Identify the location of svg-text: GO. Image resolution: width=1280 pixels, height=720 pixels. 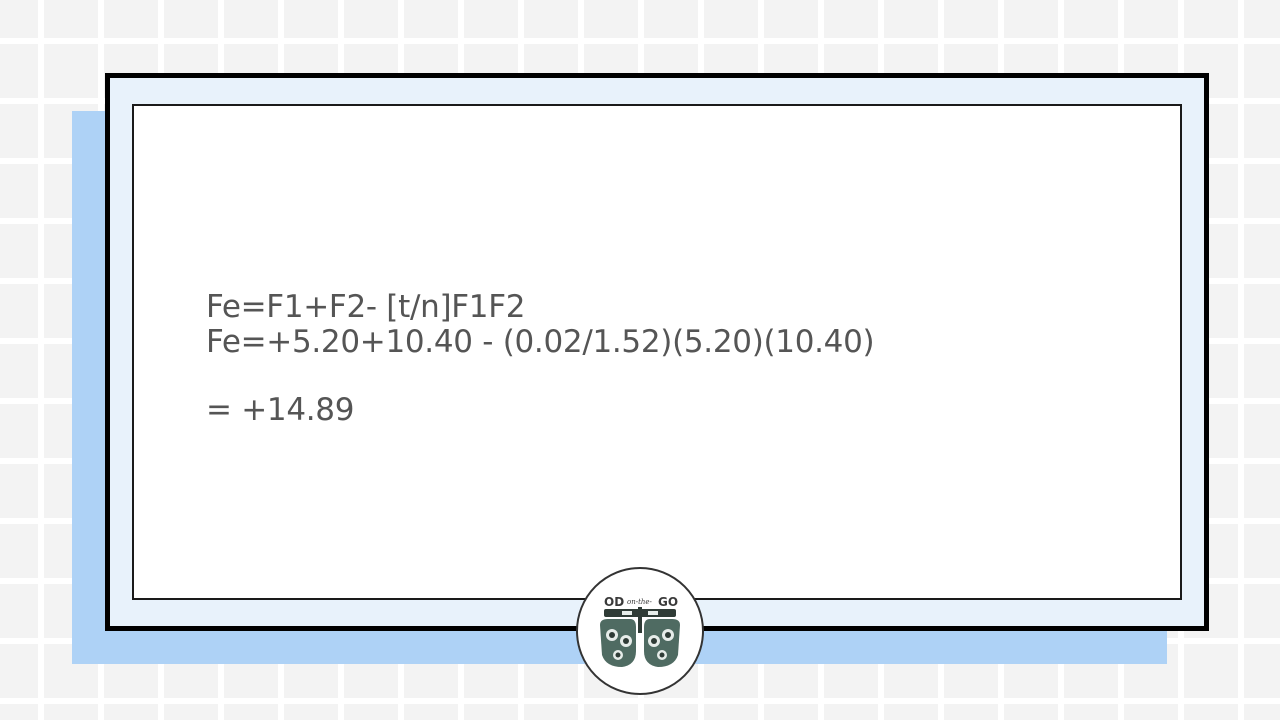
(668, 602).